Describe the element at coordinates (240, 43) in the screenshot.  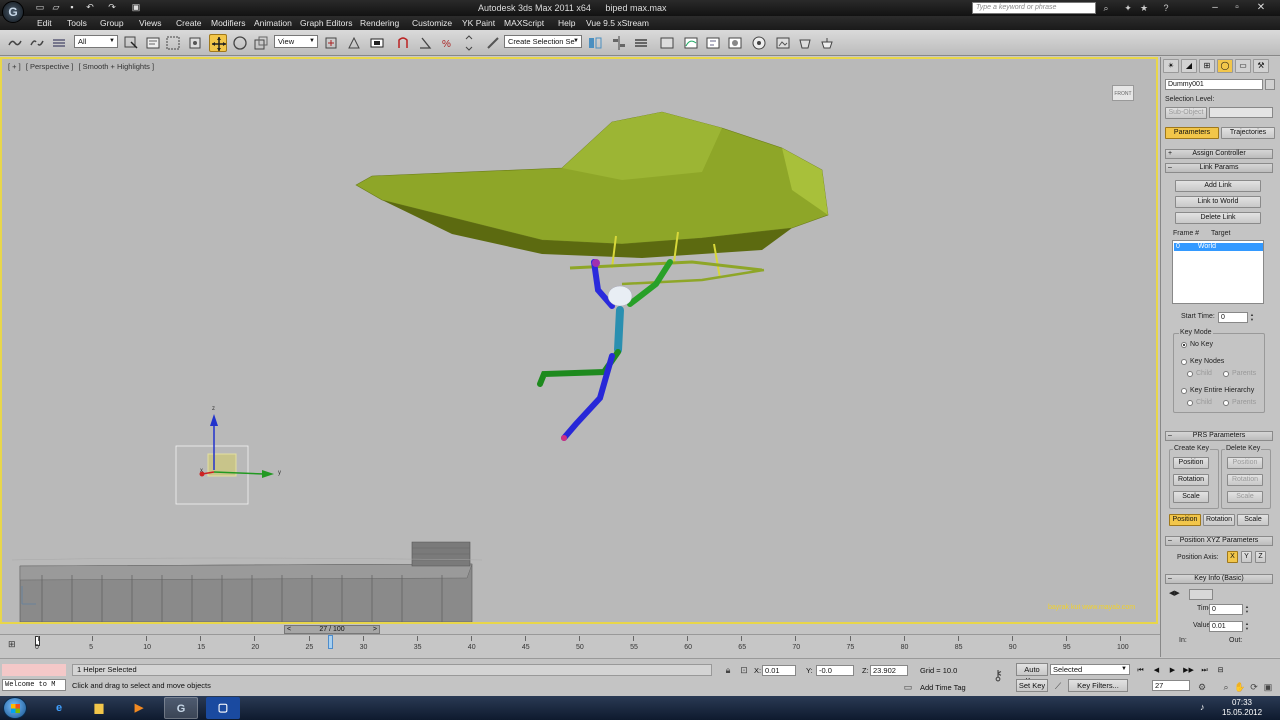
I see `select-and-rotate-icon` at that location.